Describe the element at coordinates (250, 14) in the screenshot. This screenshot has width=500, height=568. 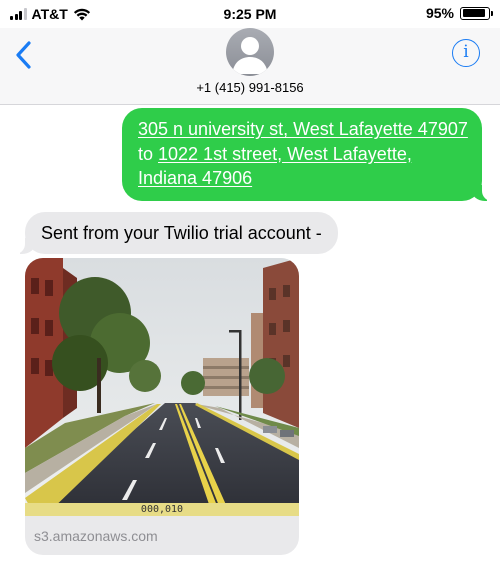
I see `status-bar: AT&T 9:25 PM 95%` at that location.